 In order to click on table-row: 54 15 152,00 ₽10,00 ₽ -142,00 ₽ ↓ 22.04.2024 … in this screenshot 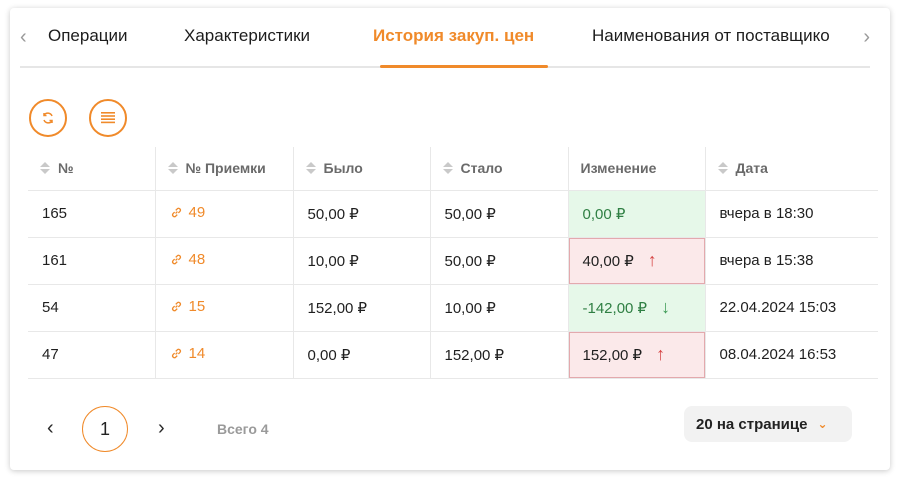, I will do `click(453, 308)`.